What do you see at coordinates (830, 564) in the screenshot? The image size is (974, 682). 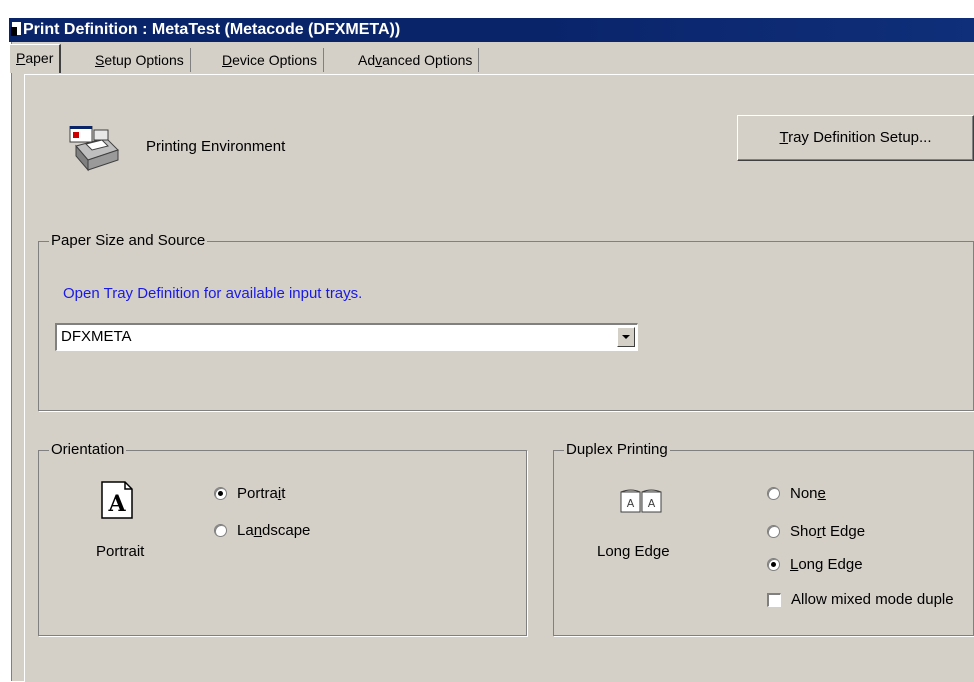 I see `radio-long-edge-post: ong Edge` at bounding box center [830, 564].